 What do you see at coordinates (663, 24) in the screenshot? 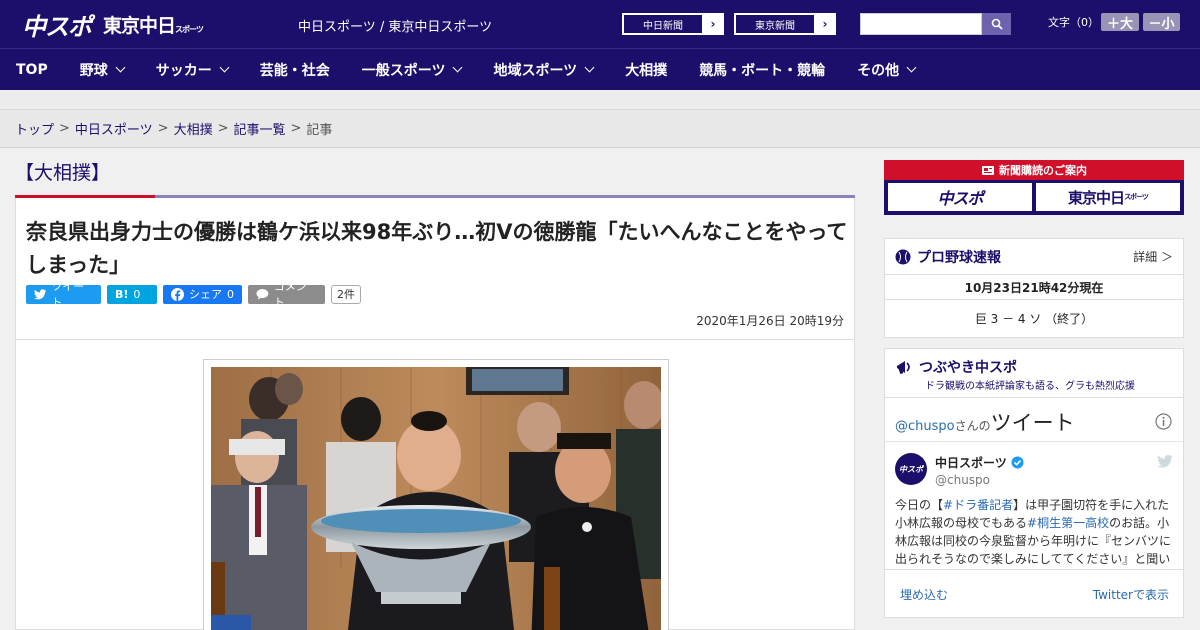
I see `chunichi-shimbun-label: 中日新聞` at bounding box center [663, 24].